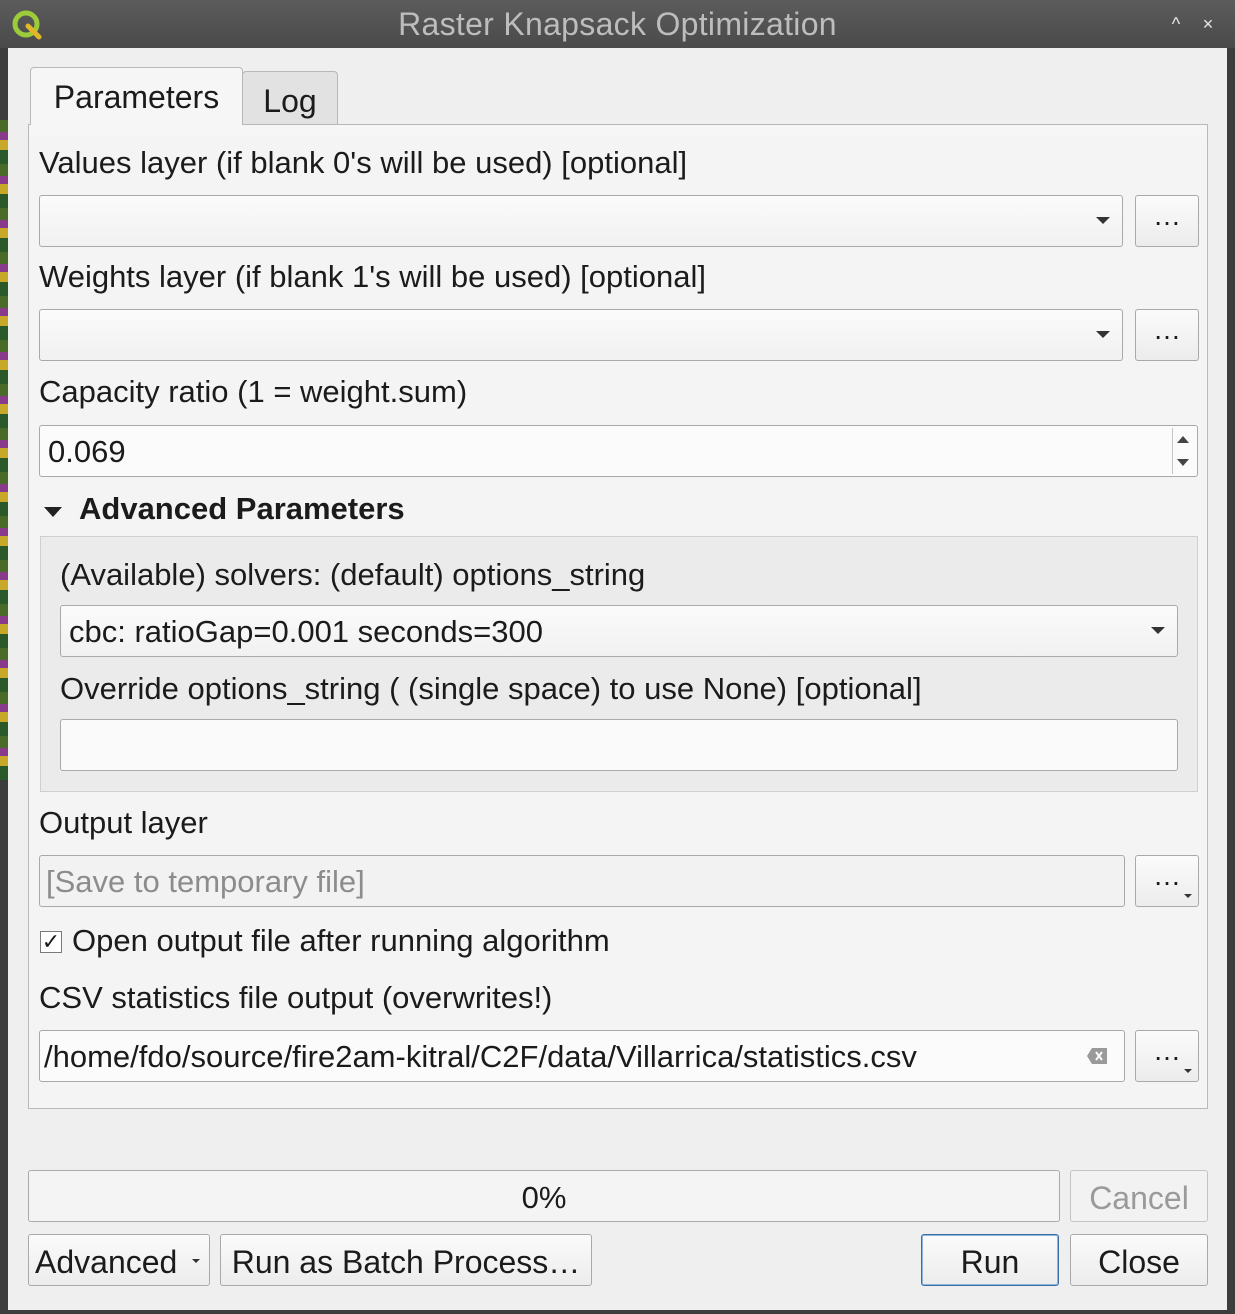 The height and width of the screenshot is (1314, 1235). What do you see at coordinates (1176, 24) in the screenshot?
I see `minimize-icon: ^` at bounding box center [1176, 24].